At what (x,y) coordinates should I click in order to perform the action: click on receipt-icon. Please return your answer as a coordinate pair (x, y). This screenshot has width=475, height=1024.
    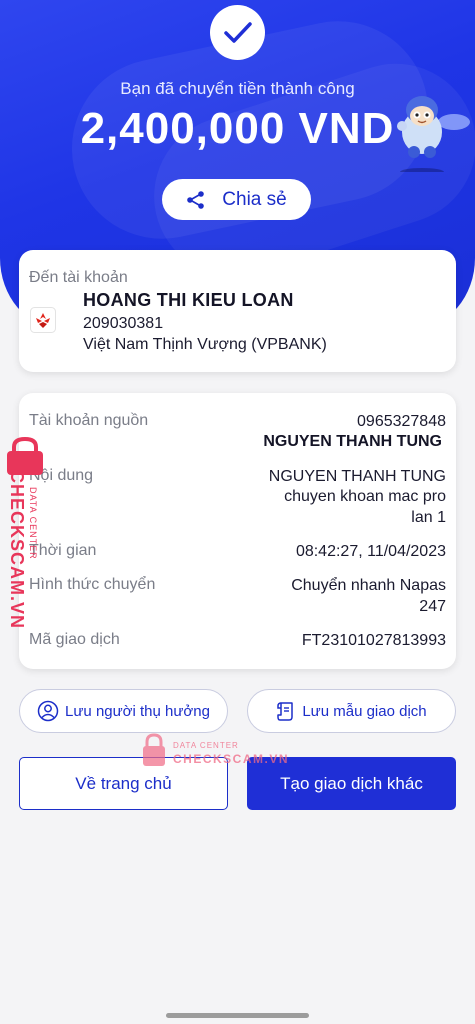
    Looking at the image, I should click on (285, 711).